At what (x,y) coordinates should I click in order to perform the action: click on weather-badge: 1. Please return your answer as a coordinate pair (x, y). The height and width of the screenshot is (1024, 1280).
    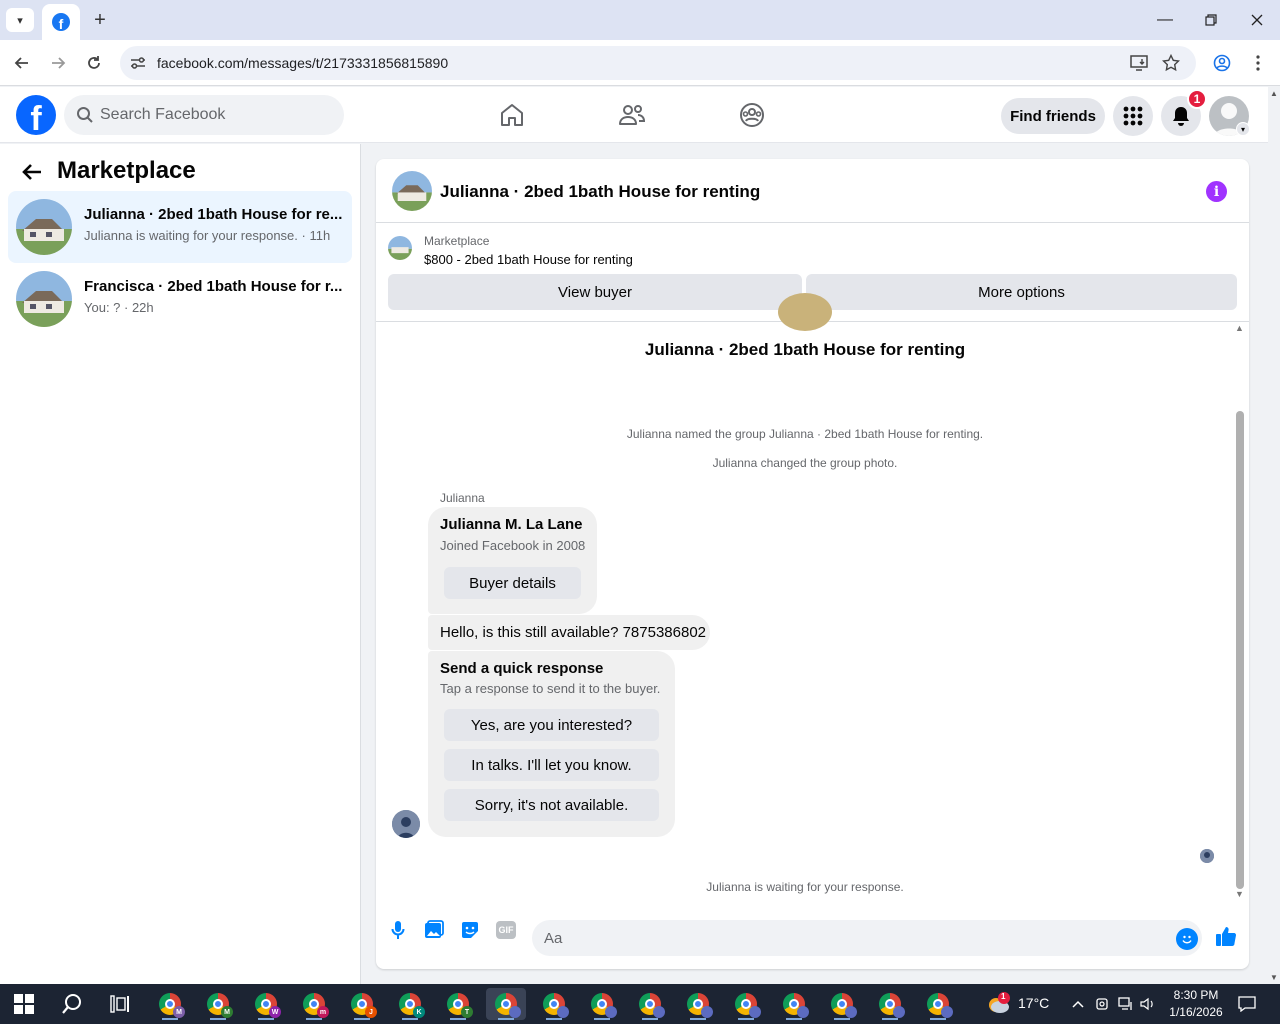
    Looking at the image, I should click on (1003, 996).